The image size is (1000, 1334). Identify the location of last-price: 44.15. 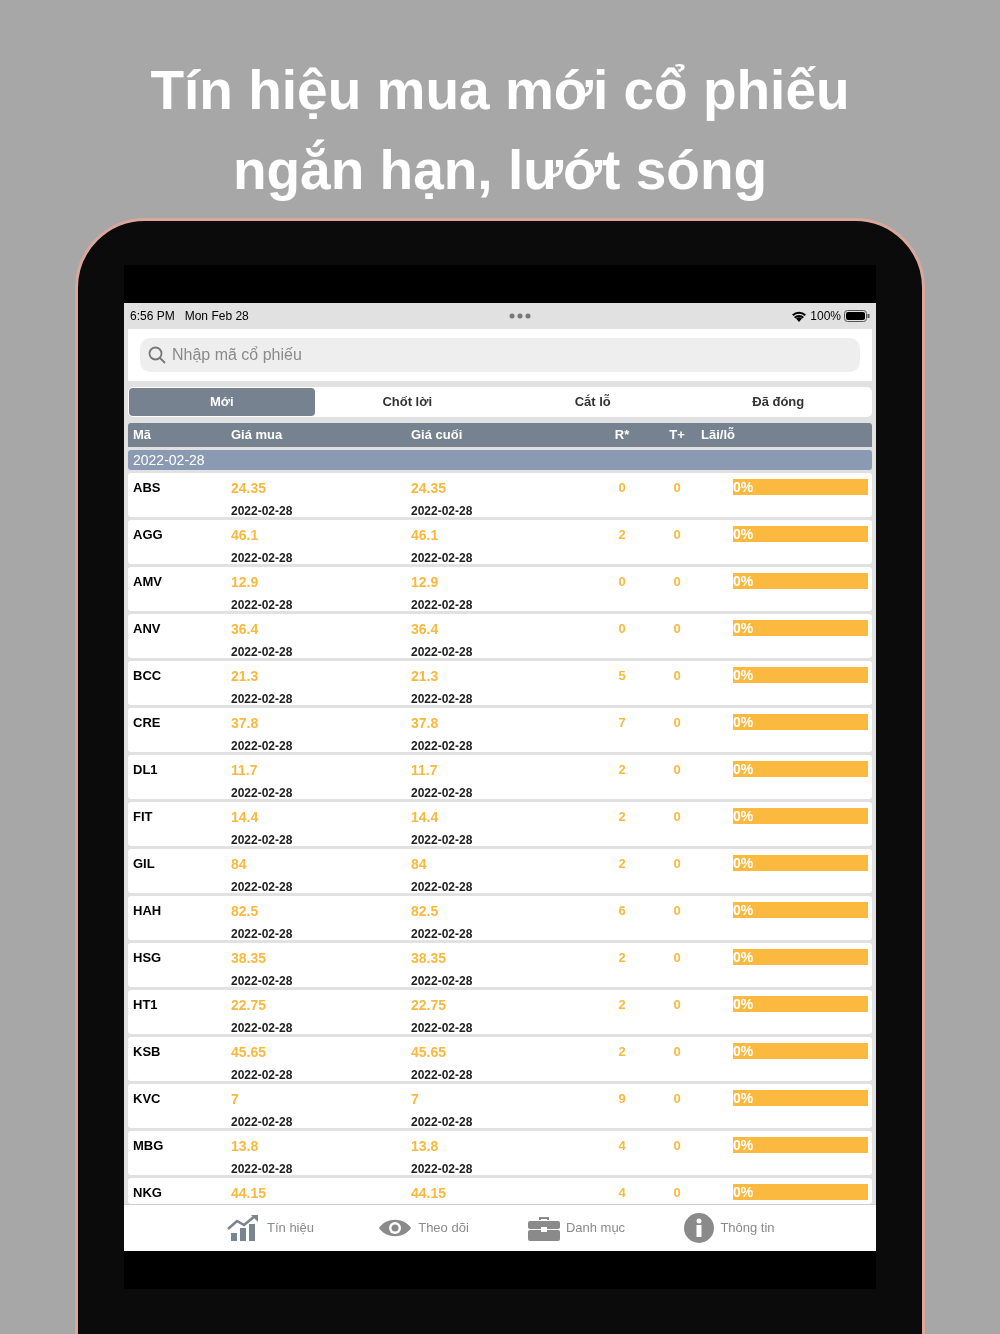
(429, 1193).